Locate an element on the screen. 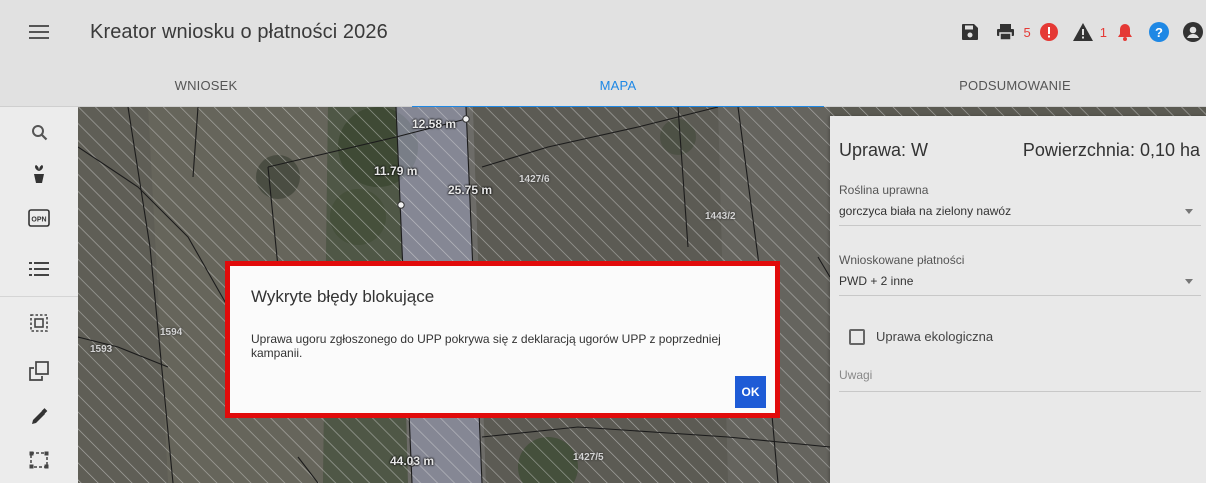 This screenshot has width=1206, height=483. tab-podsumowanie: PODSUMOWANIE is located at coordinates (1015, 85).